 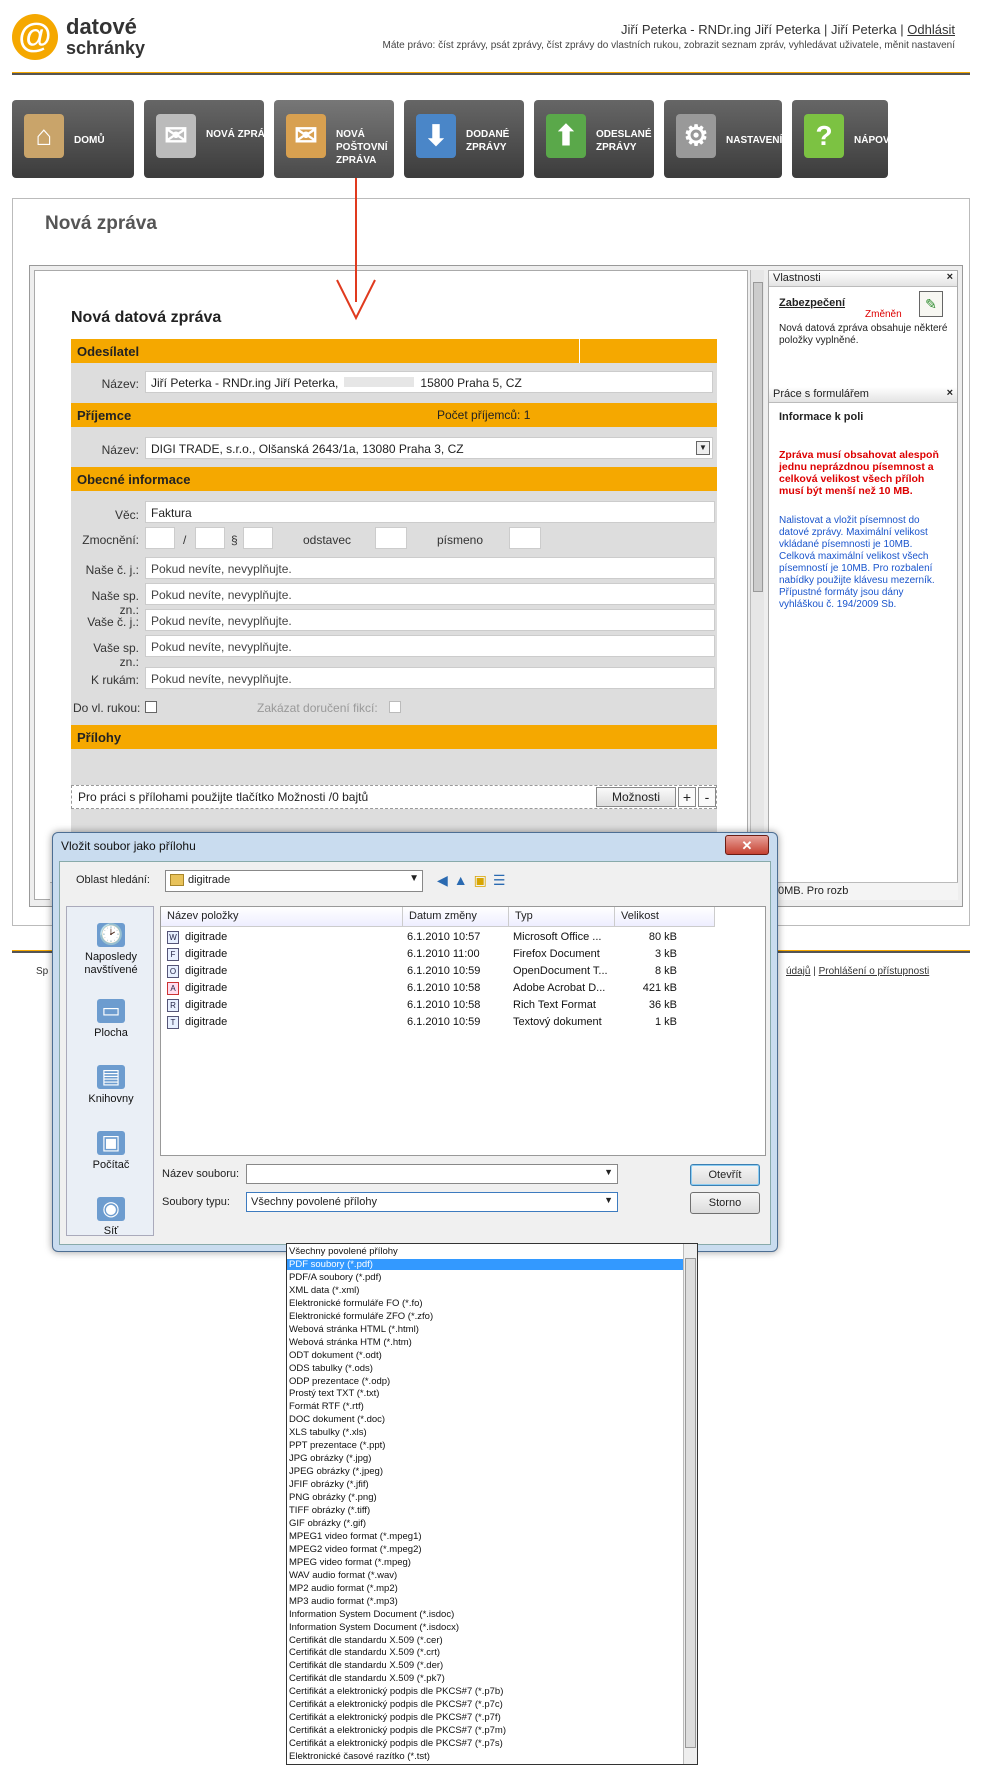 What do you see at coordinates (485, 1536) in the screenshot?
I see `filetype-option: MPEG1 video format (*.mpeg1)` at bounding box center [485, 1536].